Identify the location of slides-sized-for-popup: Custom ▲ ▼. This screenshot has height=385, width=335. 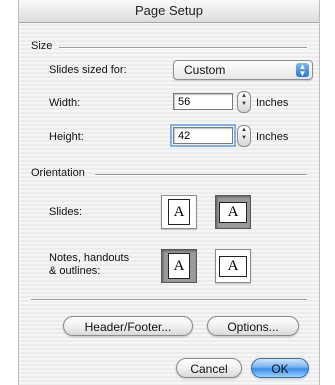
(243, 70).